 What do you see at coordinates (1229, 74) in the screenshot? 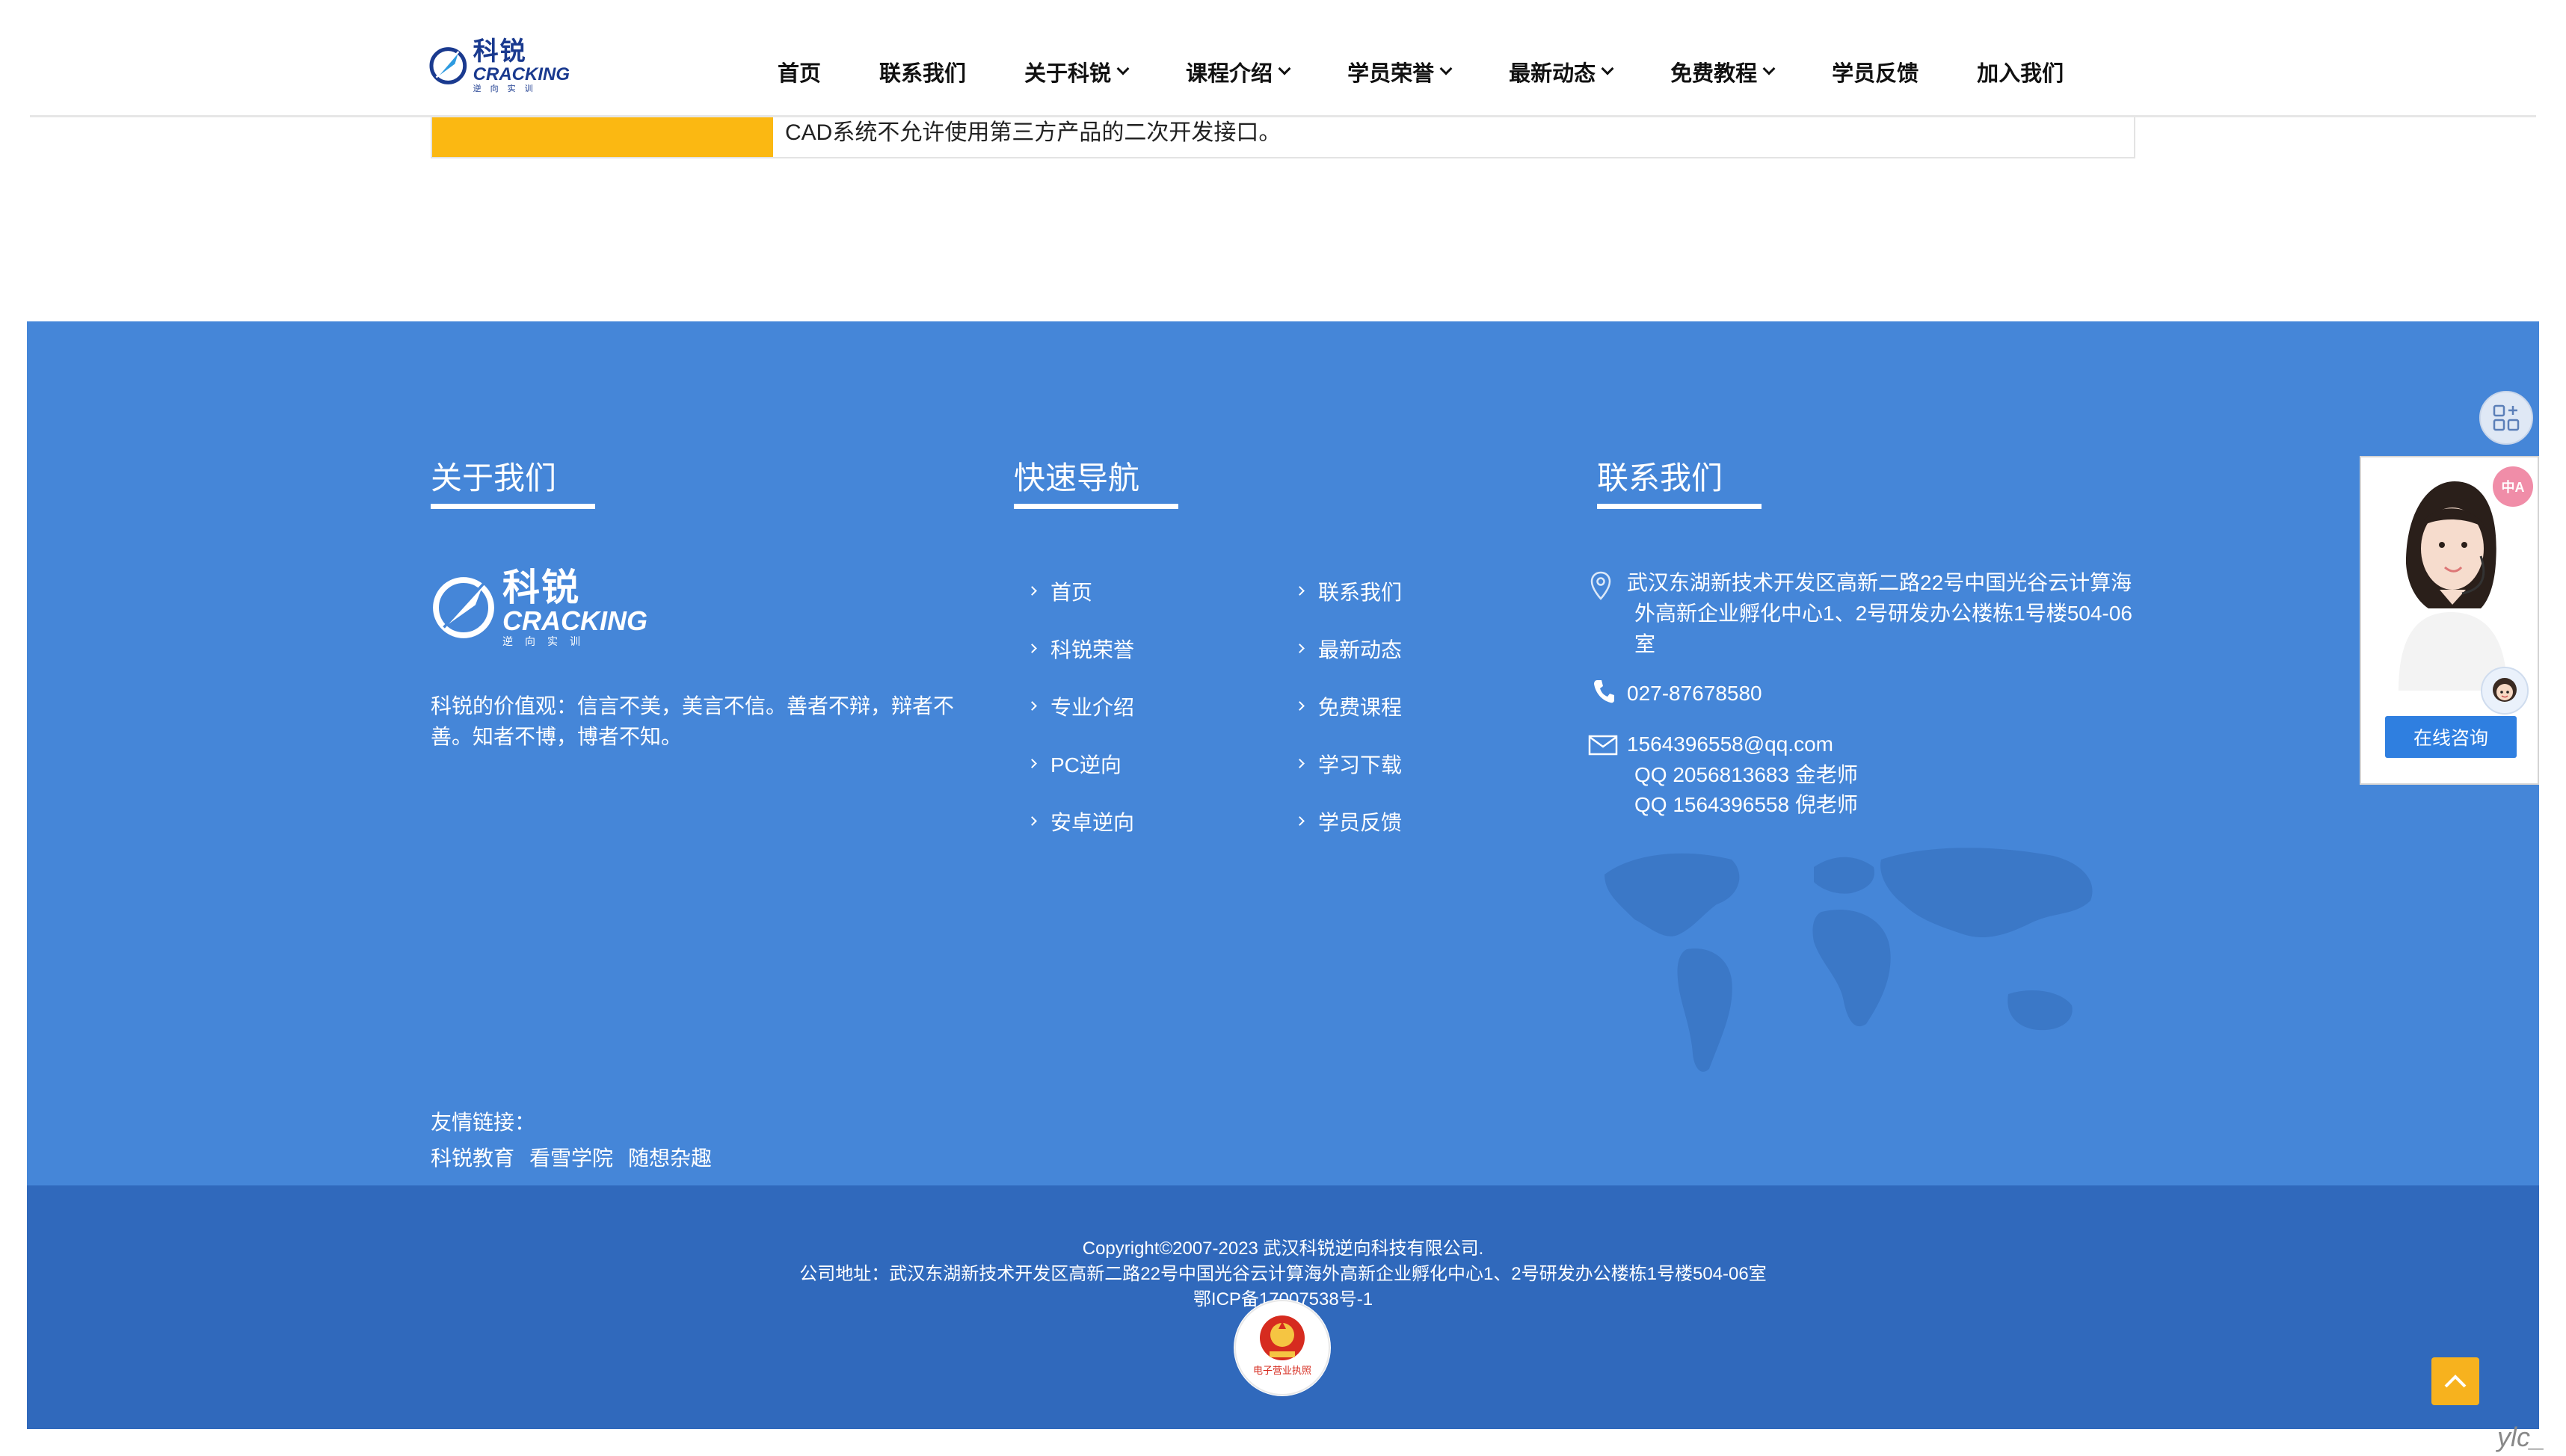
I see `nav-item-label: 课程介绍` at bounding box center [1229, 74].